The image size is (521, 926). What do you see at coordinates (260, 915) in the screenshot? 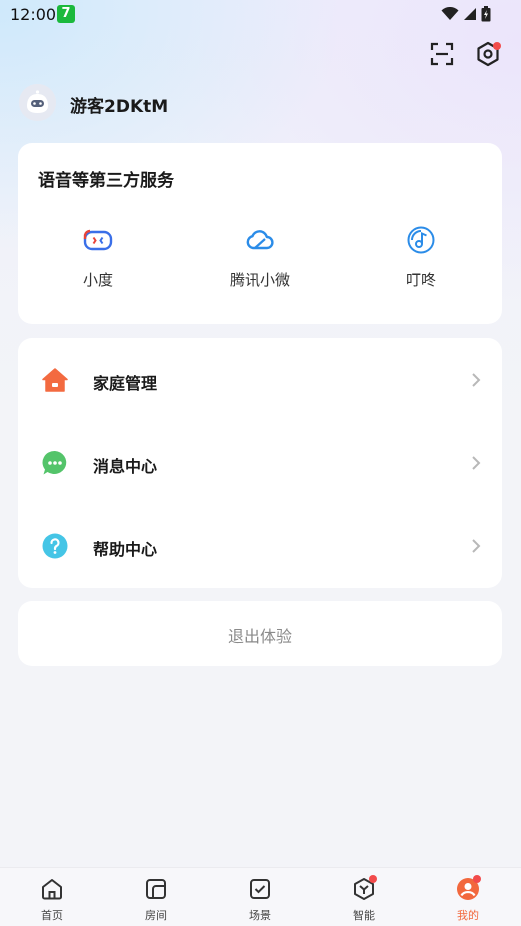
I see `nav-label: 场景` at bounding box center [260, 915].